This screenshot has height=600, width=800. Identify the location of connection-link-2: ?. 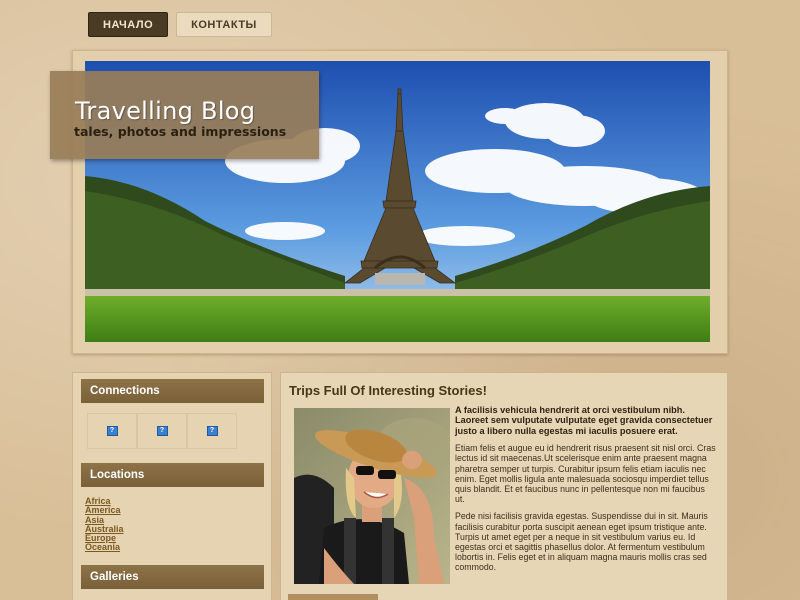
(162, 431).